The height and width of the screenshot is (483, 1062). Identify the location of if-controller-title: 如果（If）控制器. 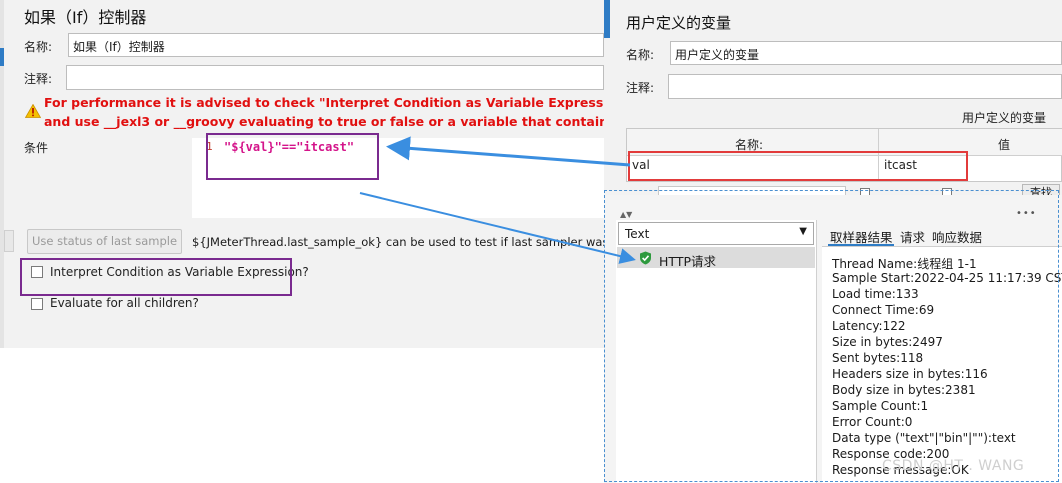
(85, 17).